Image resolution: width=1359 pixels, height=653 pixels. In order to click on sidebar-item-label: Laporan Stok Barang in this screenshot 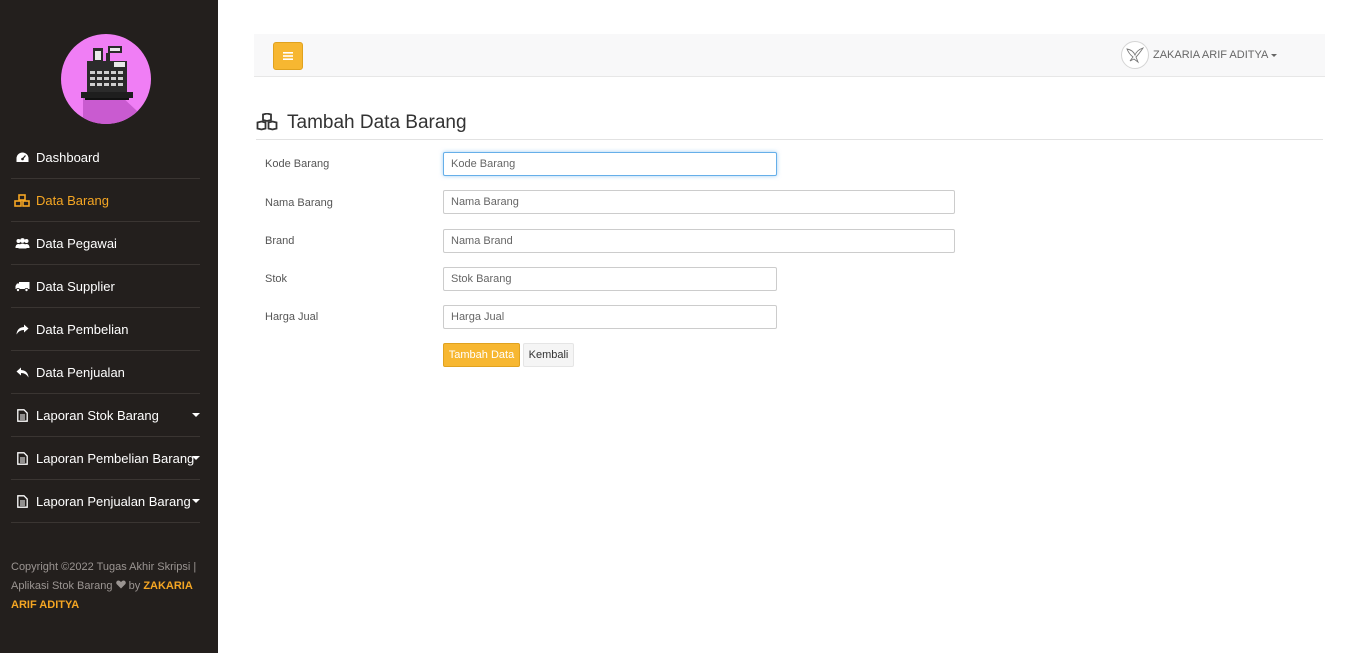, I will do `click(97, 415)`.